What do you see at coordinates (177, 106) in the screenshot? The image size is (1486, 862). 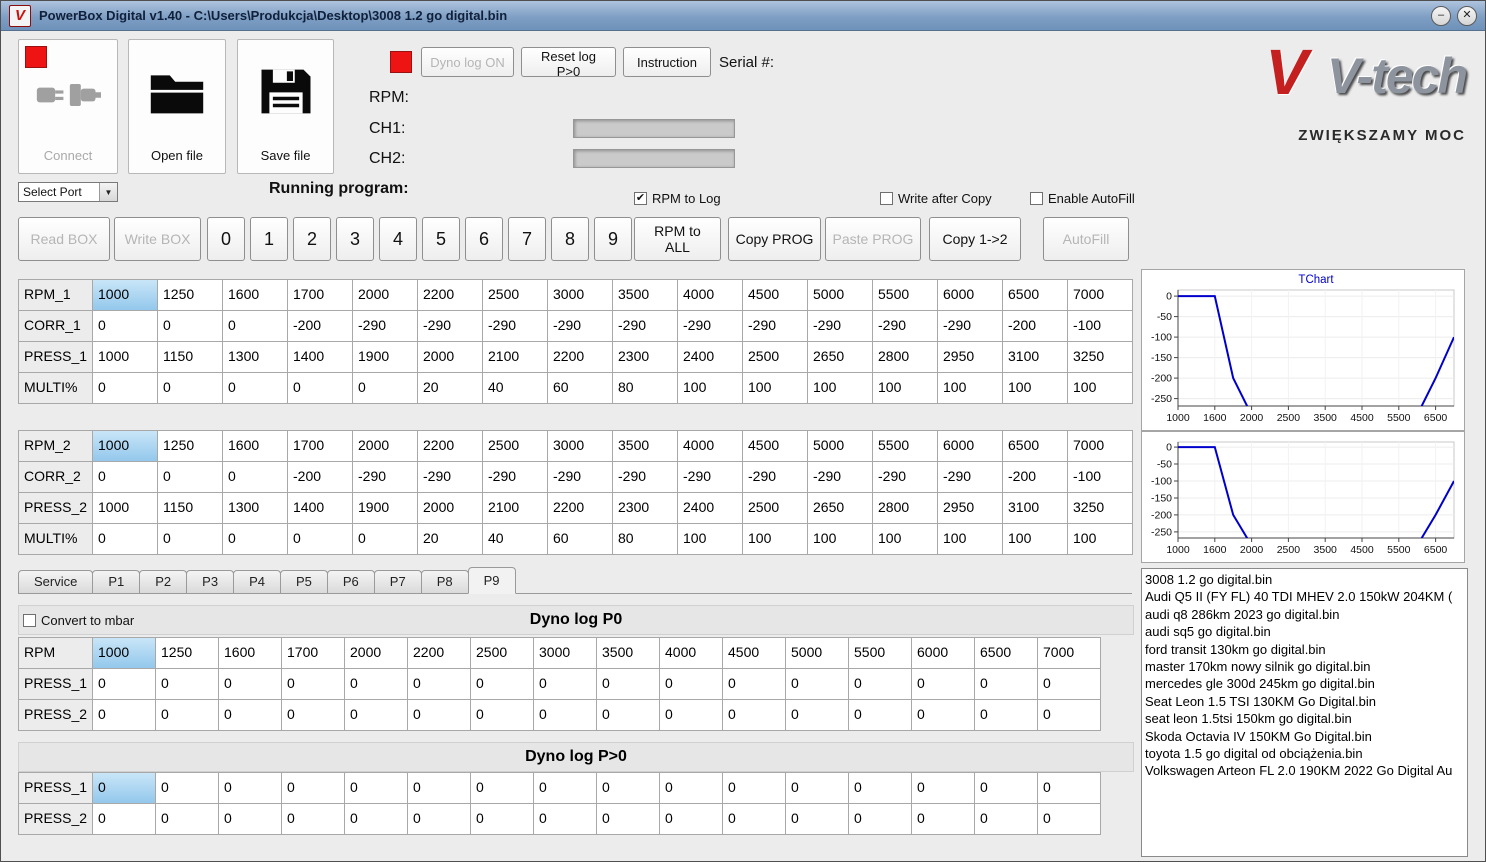 I see `open-file-button: Open file` at bounding box center [177, 106].